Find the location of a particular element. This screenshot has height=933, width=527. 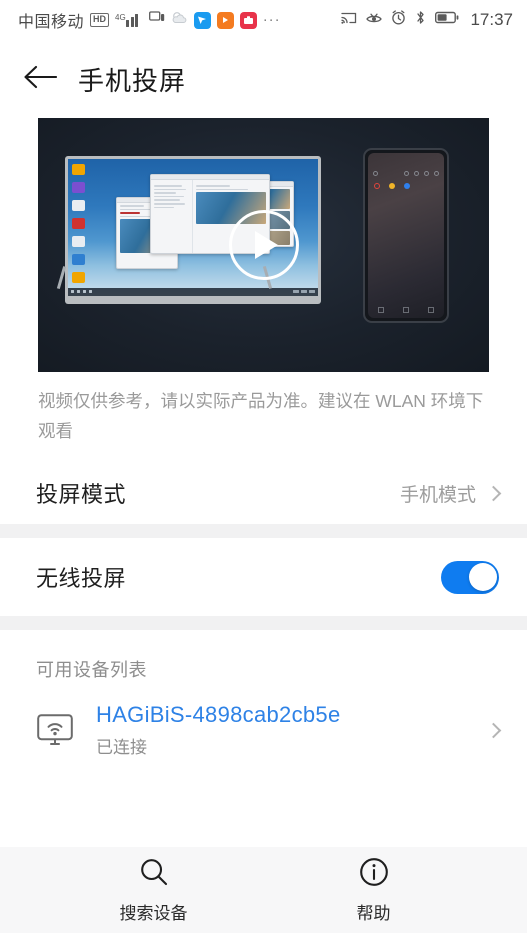

weather-icon is located at coordinates (179, 20).